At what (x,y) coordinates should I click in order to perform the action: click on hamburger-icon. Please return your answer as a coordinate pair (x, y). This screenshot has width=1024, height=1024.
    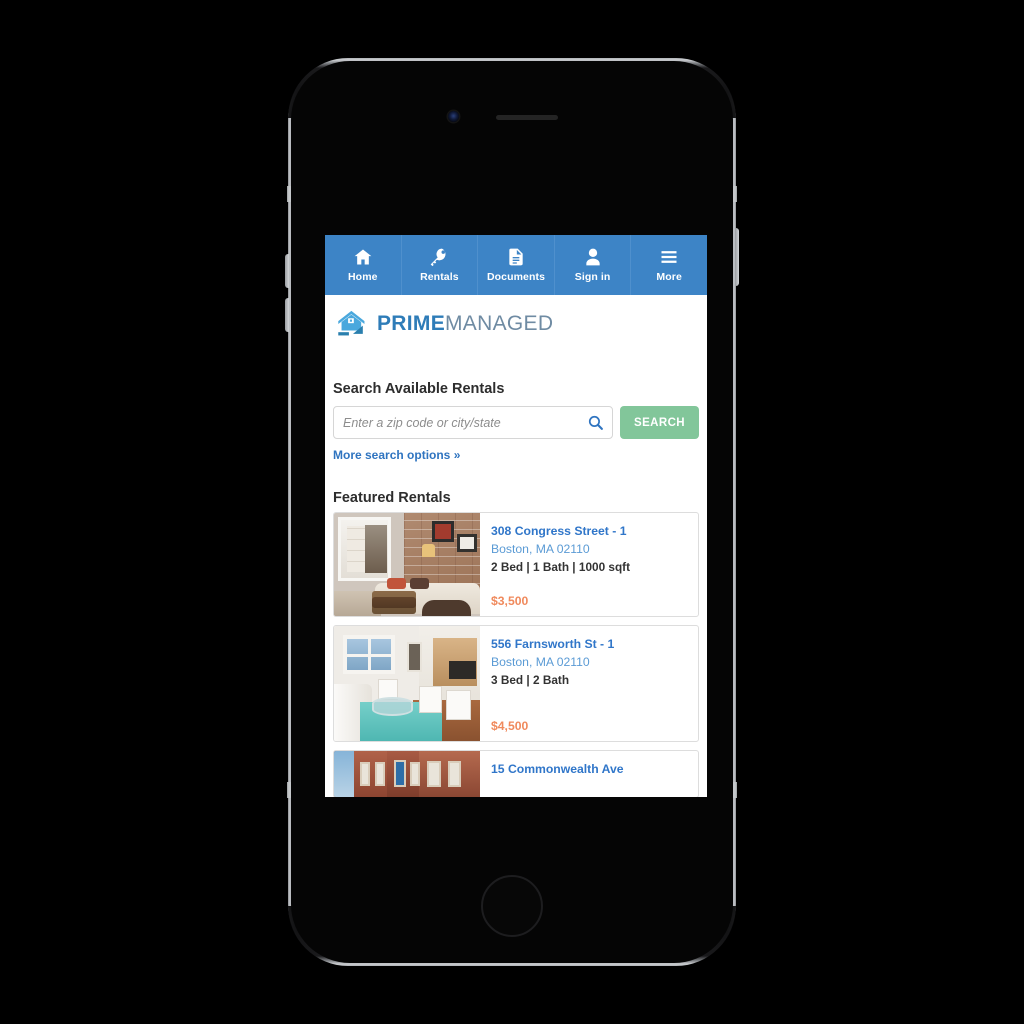
    Looking at the image, I should click on (669, 257).